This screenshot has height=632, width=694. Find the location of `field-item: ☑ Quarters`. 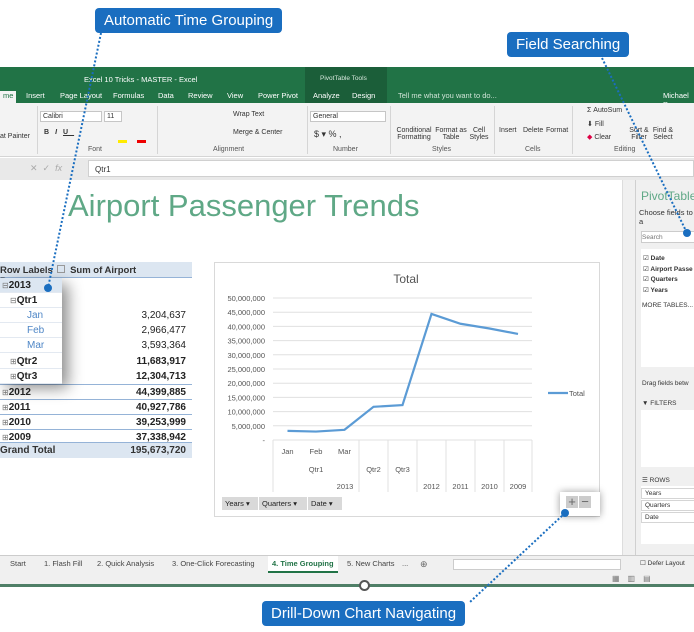

field-item: ☑ Quarters is located at coordinates (660, 279).